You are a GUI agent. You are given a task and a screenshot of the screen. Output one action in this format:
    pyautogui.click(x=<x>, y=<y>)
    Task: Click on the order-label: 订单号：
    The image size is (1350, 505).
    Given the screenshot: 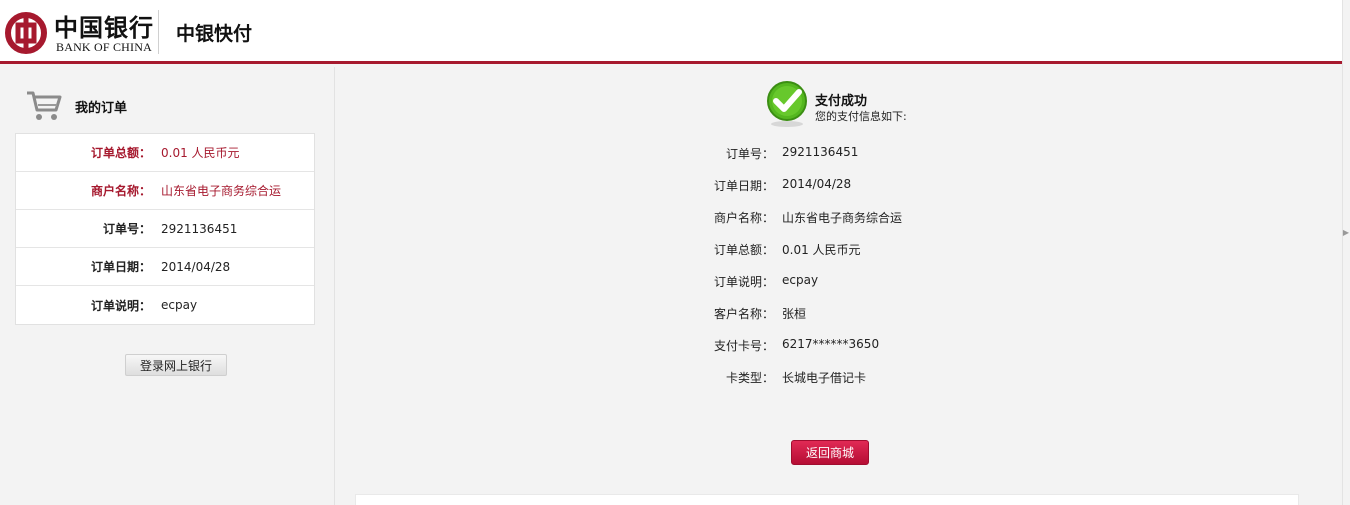 What is the action you would take?
    pyautogui.click(x=126, y=229)
    